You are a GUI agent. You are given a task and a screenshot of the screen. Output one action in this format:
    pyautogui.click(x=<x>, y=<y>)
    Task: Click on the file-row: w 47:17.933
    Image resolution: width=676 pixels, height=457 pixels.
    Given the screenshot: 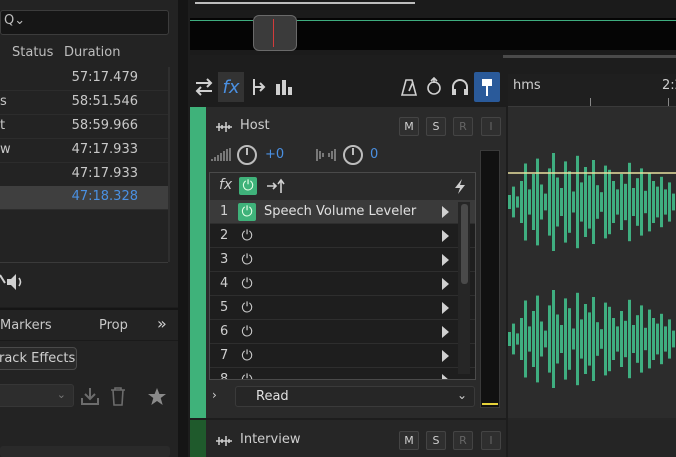 What is the action you would take?
    pyautogui.click(x=84, y=151)
    